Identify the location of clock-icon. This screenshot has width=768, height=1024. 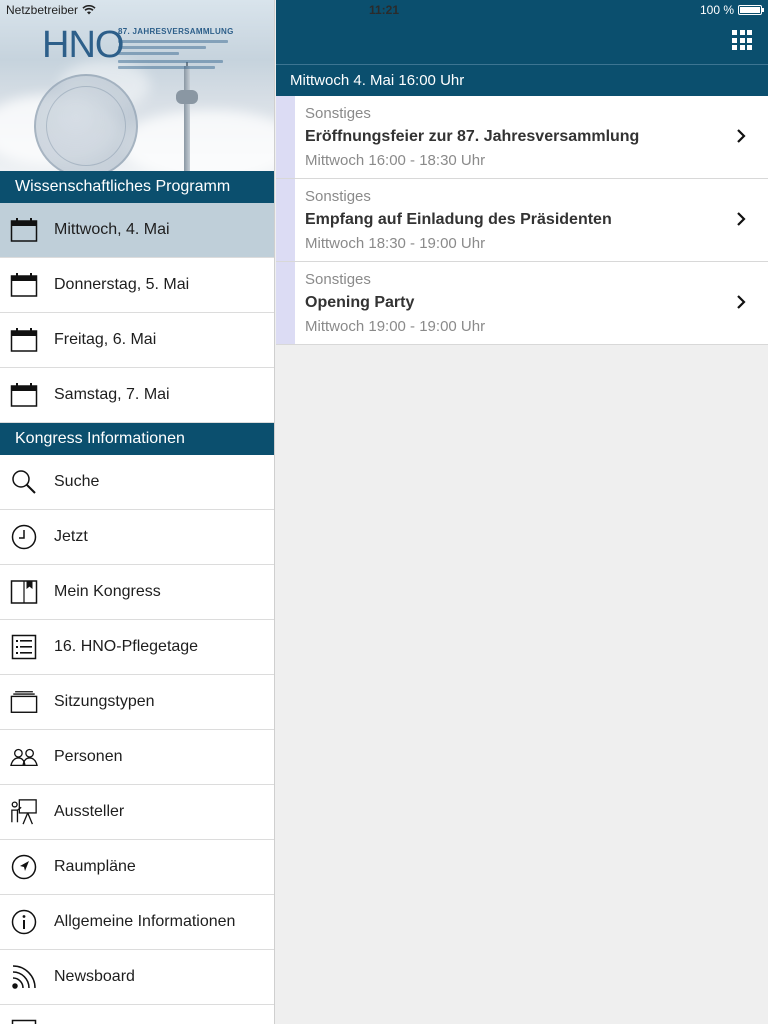
(24, 537).